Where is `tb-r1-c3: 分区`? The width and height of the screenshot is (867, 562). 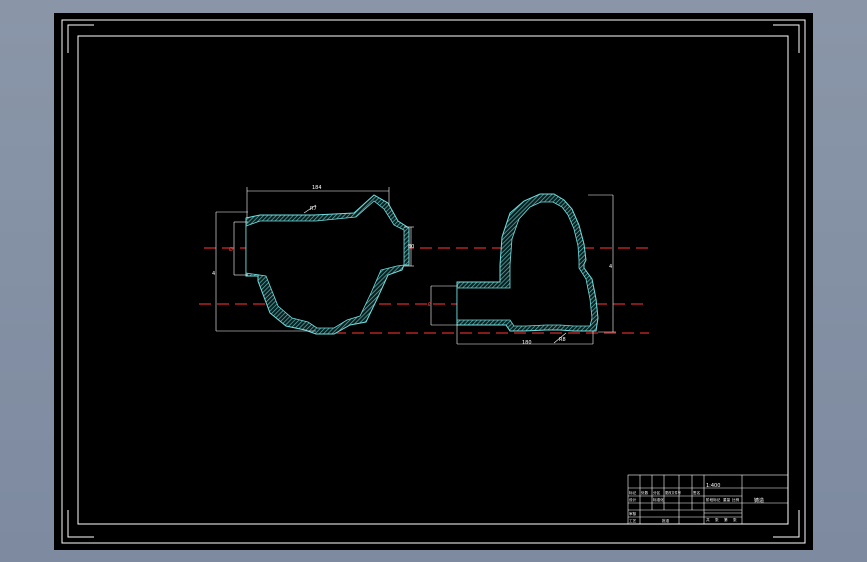
tb-r1-c3: 分区 is located at coordinates (657, 492).